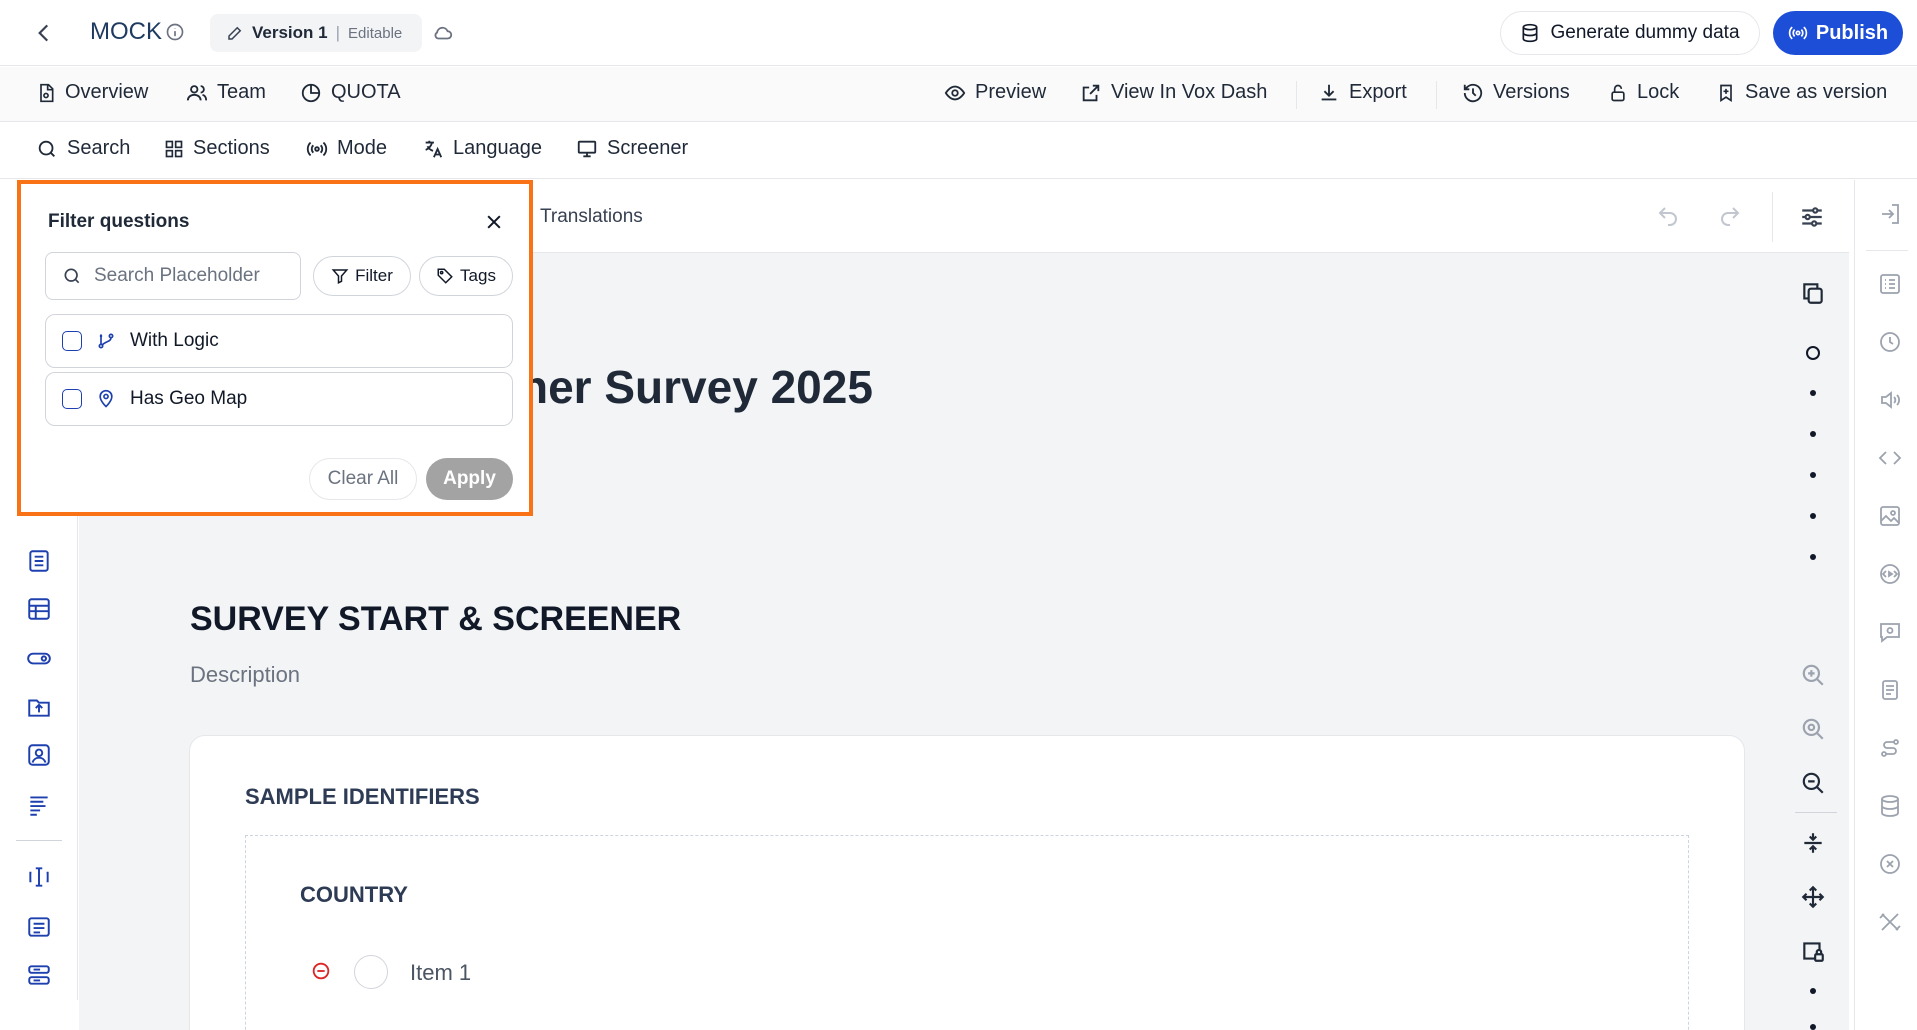  What do you see at coordinates (279, 399) in the screenshot?
I see `filter-option-has-geo-map: Has Geo Map` at bounding box center [279, 399].